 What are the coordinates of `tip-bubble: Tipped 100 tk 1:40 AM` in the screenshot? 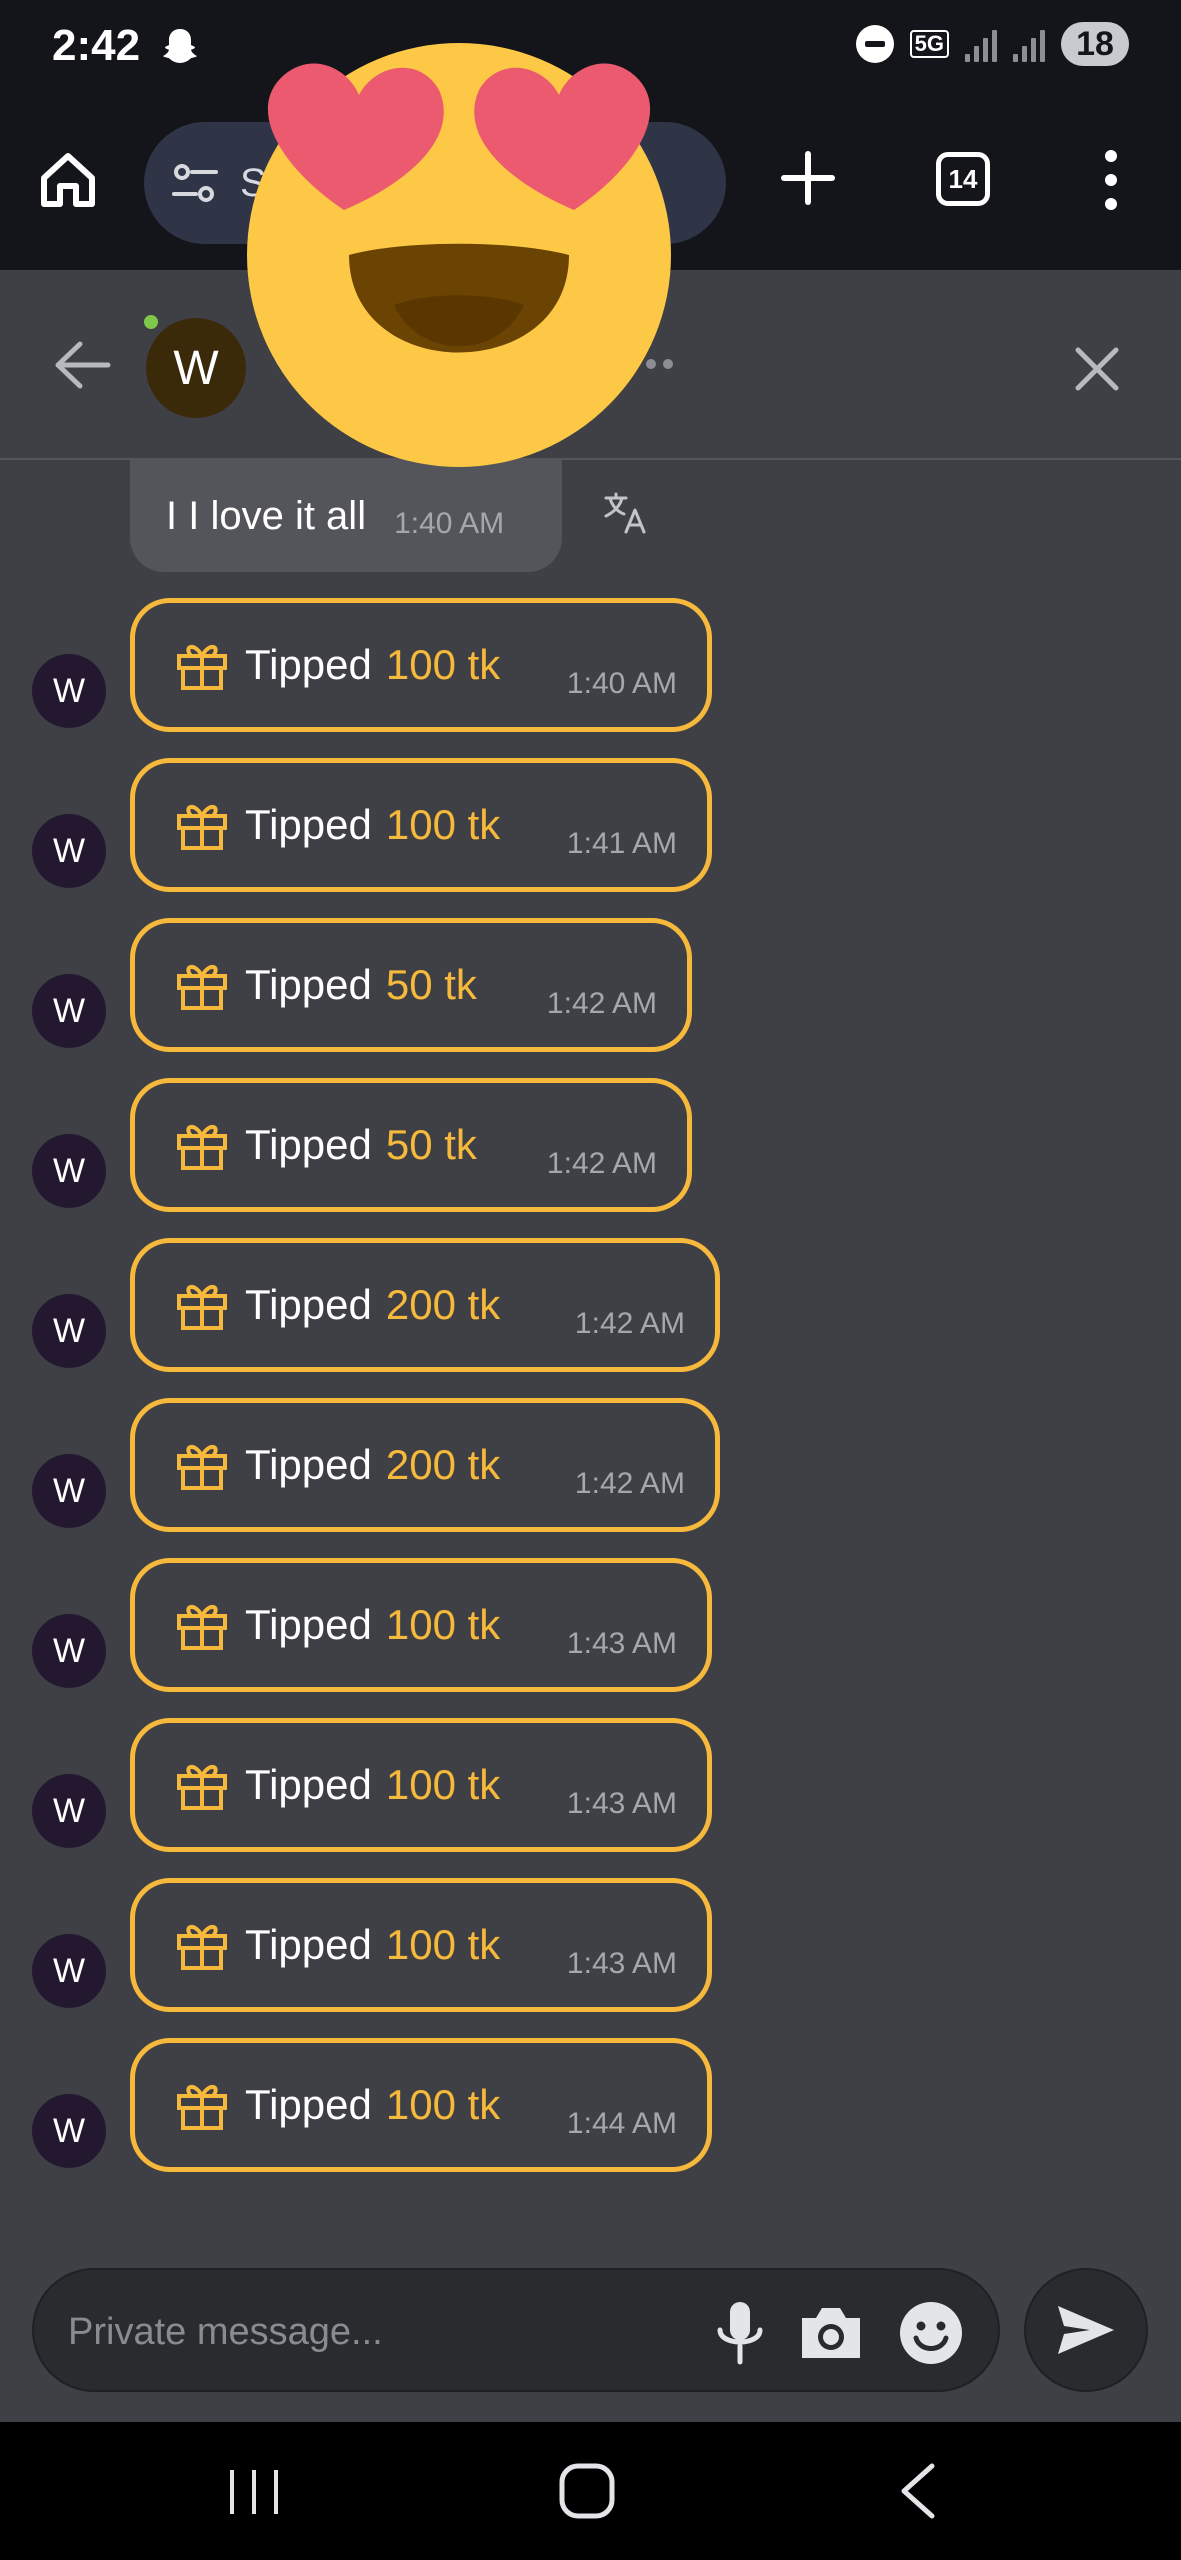 It's located at (421, 665).